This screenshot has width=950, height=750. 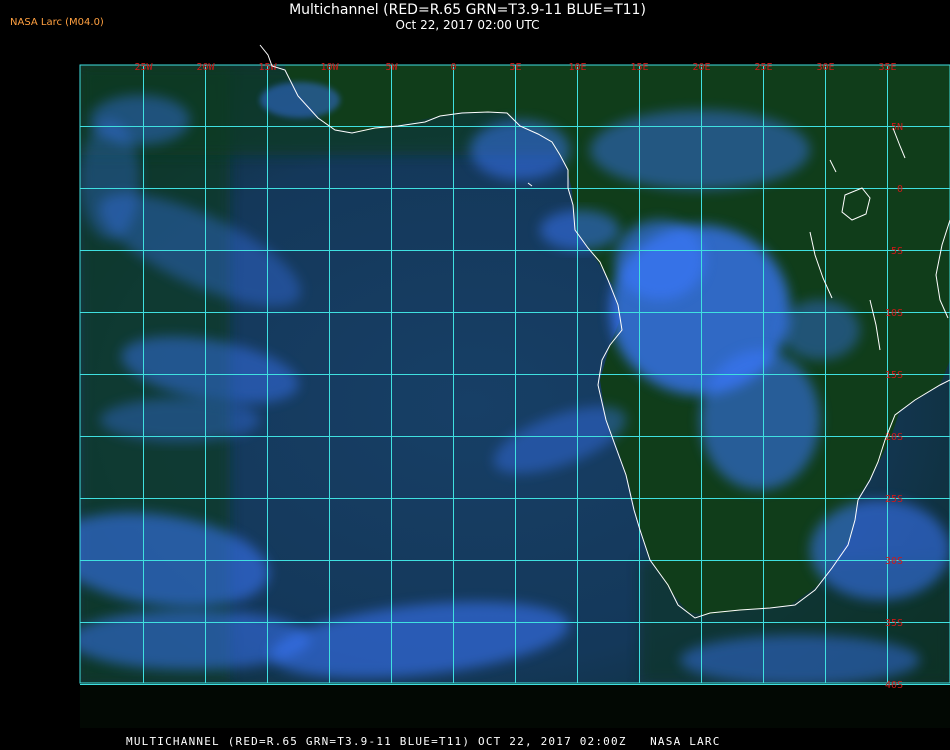 What do you see at coordinates (900, 189) in the screenshot?
I see `latitude-label: 0` at bounding box center [900, 189].